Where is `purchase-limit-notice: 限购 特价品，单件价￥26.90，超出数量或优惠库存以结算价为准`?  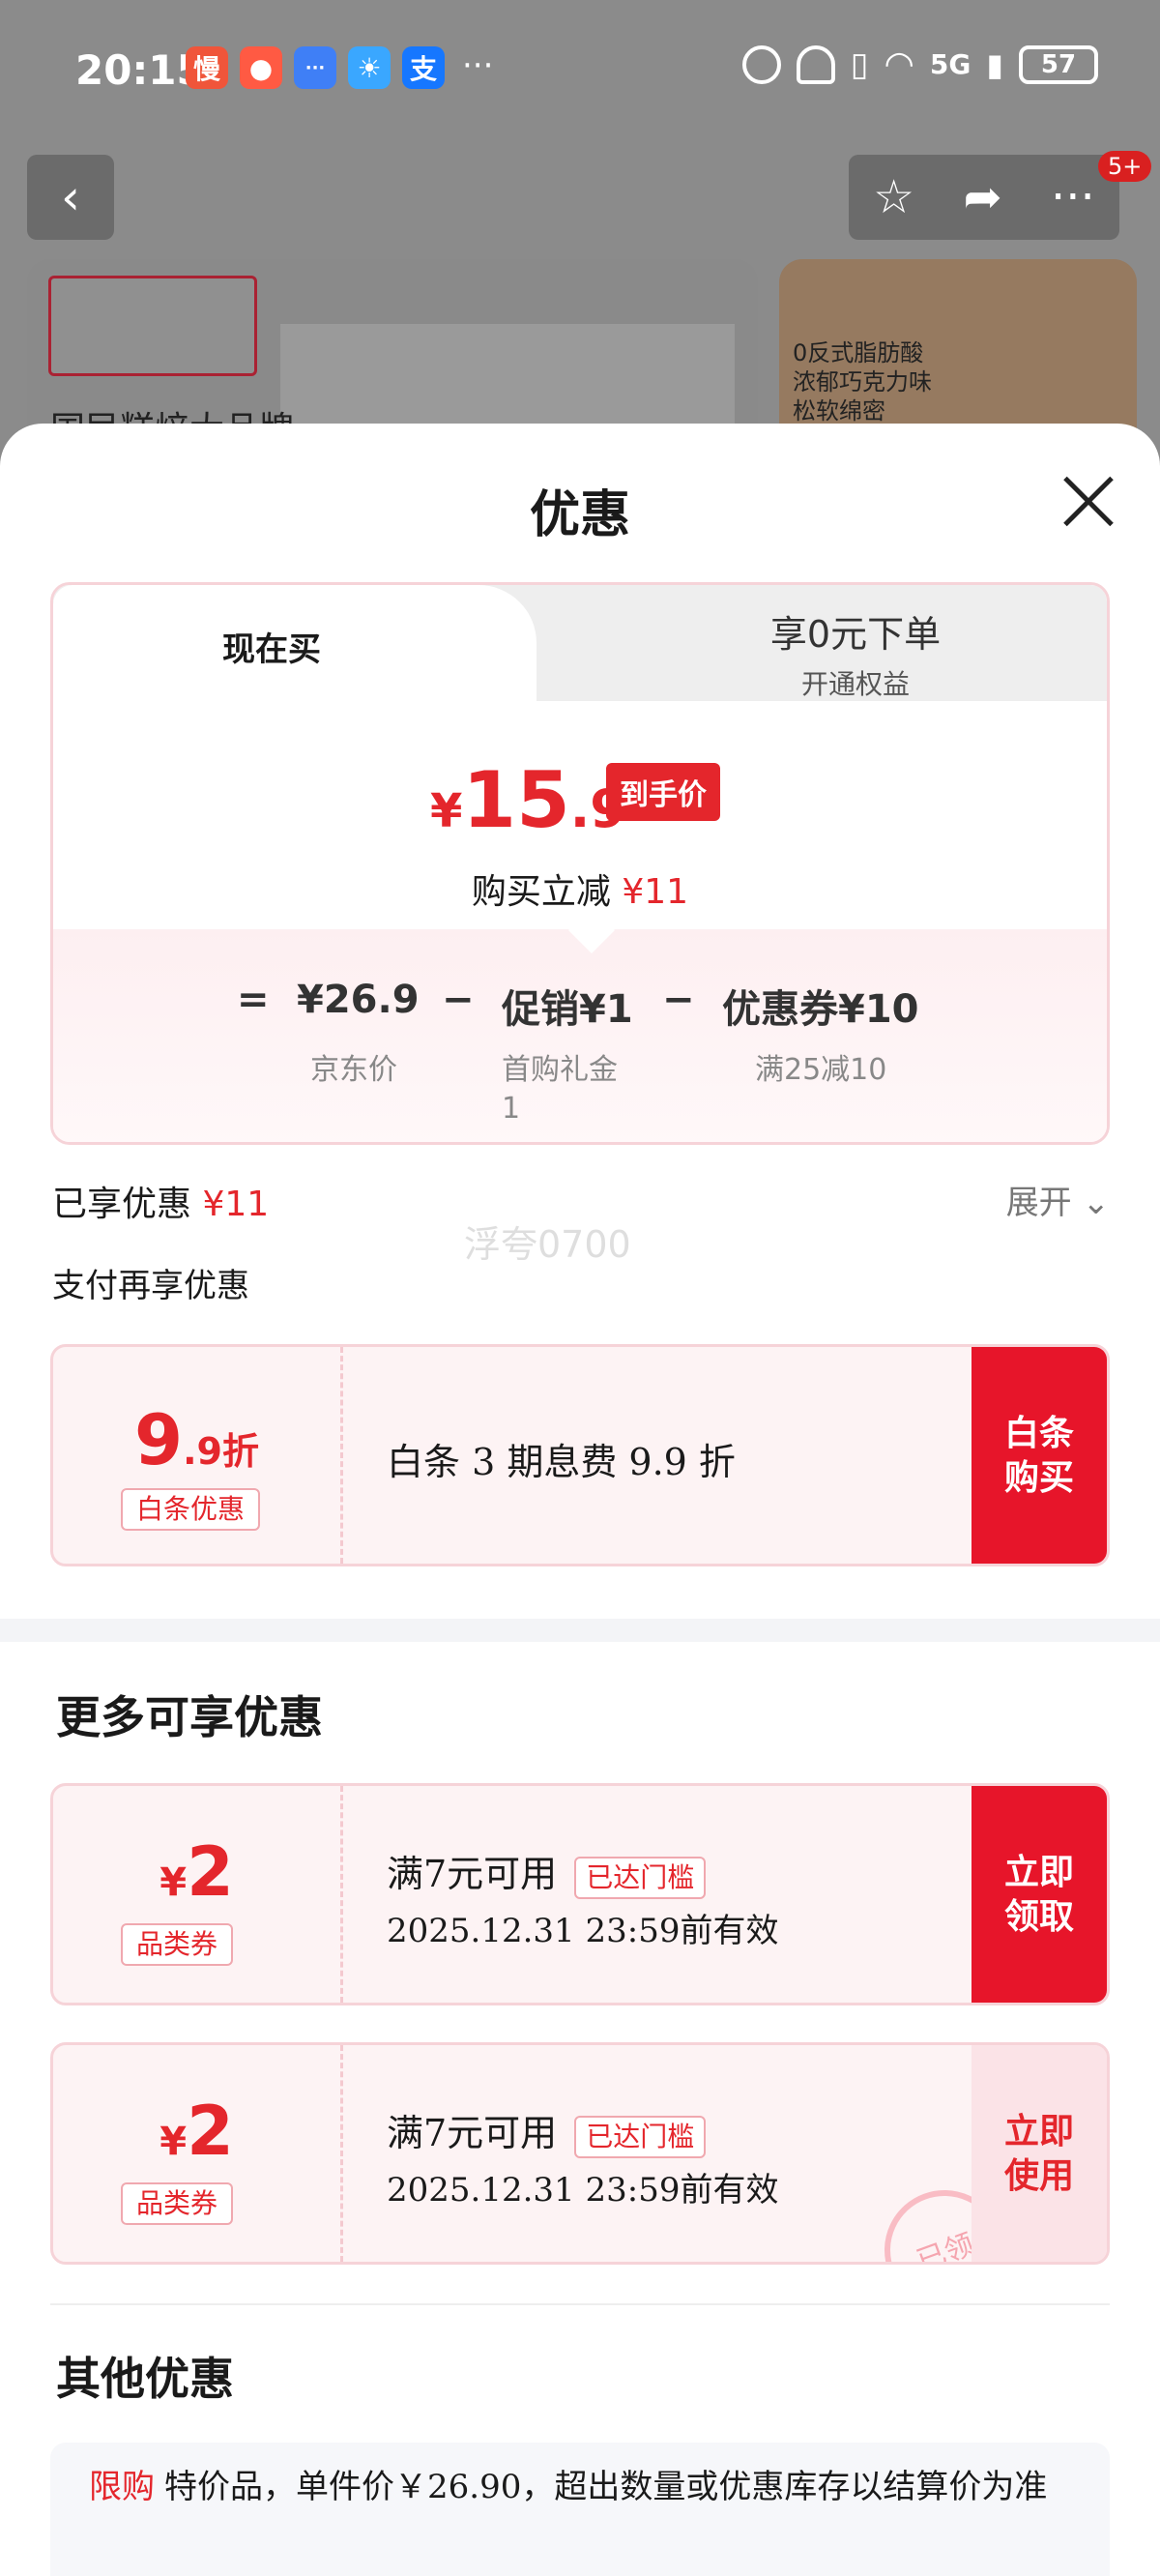
purchase-limit-notice: 限购 特价品，单件价￥26.90，超出数量或优惠库存以结算价为准 is located at coordinates (580, 2509).